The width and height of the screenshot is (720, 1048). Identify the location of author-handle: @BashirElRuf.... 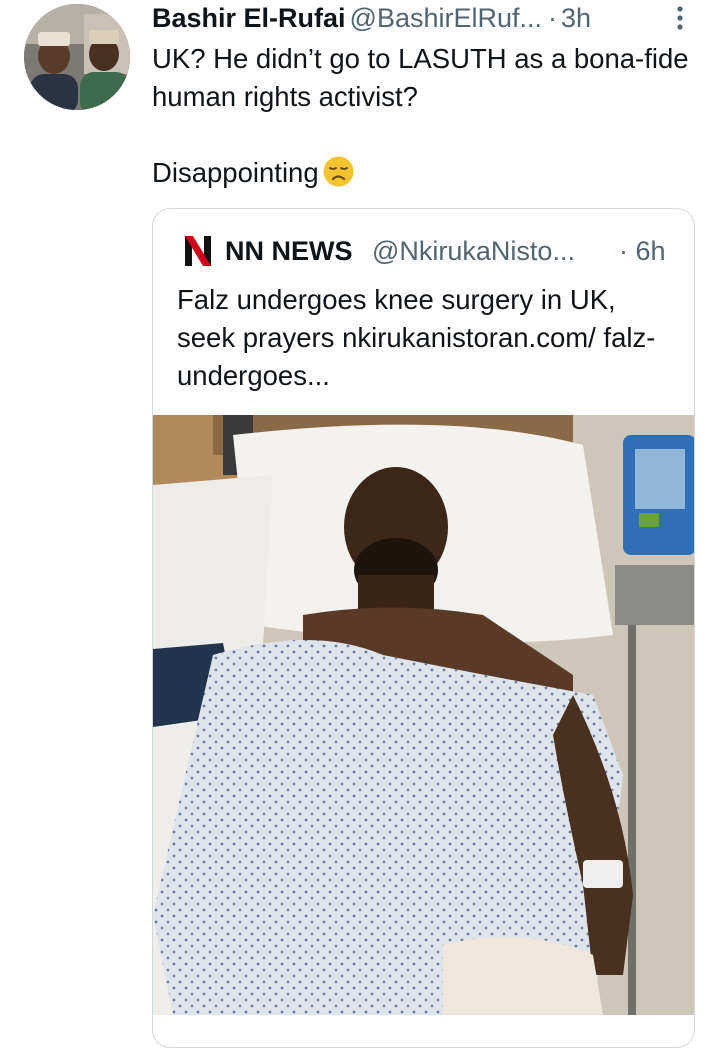
(446, 18).